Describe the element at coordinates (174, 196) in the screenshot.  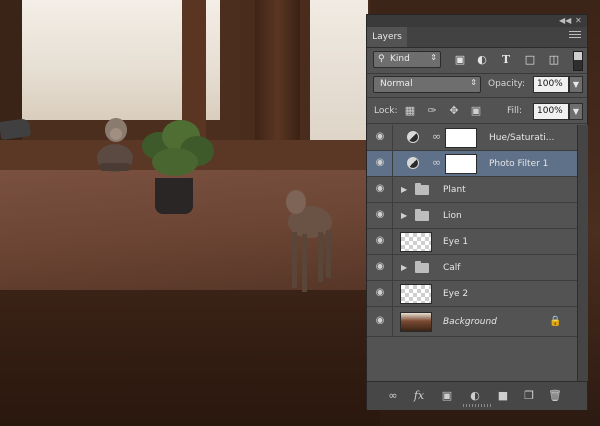
I see `plant-pot` at that location.